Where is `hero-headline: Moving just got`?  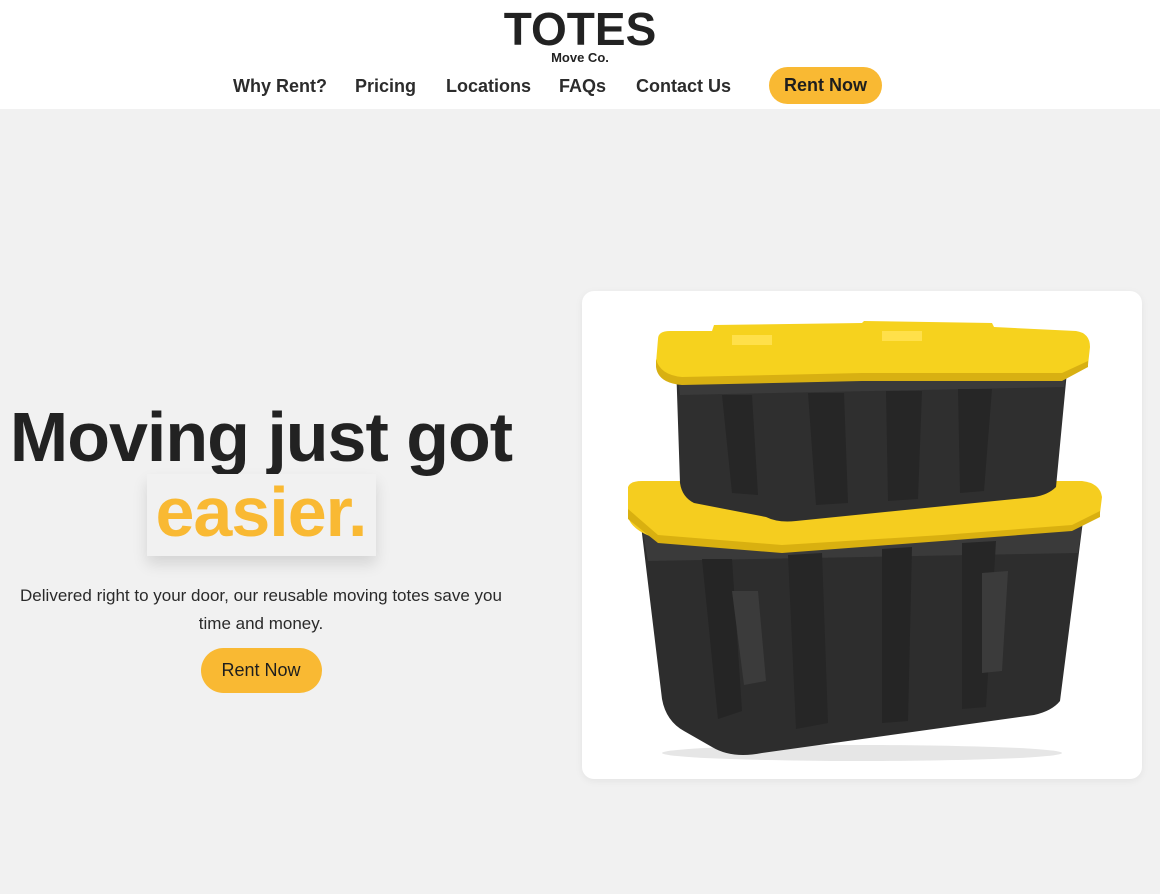 hero-headline: Moving just got is located at coordinates (261, 437).